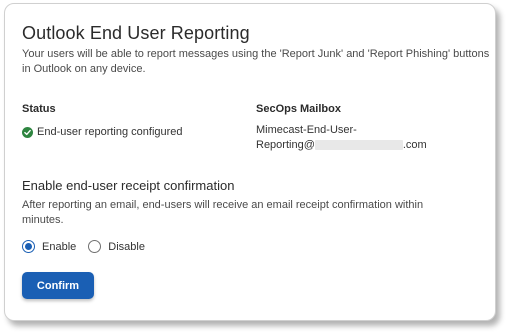  Describe the element at coordinates (306, 130) in the screenshot. I see `mailbox-address-line1: Mimecast-End-User-` at that location.